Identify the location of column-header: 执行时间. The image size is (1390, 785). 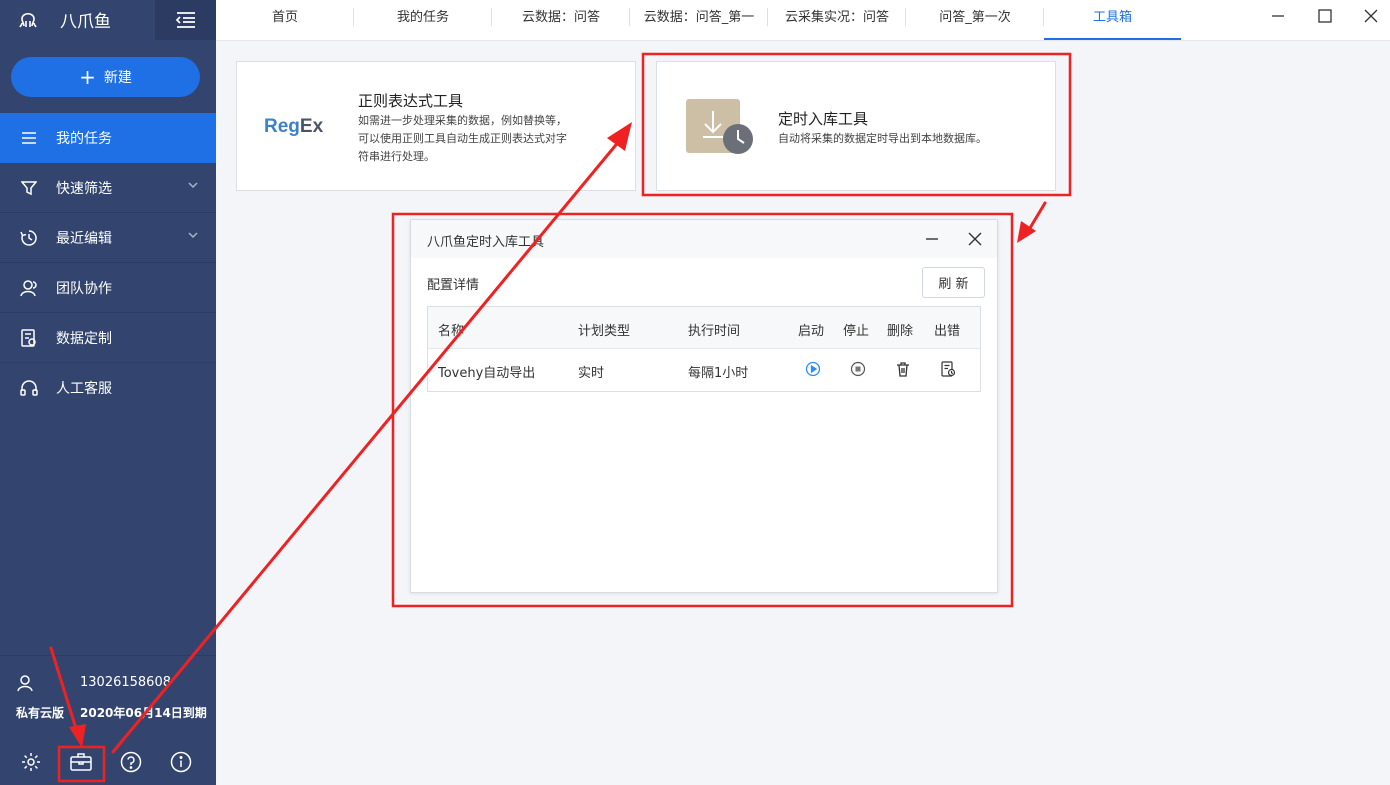
(714, 331).